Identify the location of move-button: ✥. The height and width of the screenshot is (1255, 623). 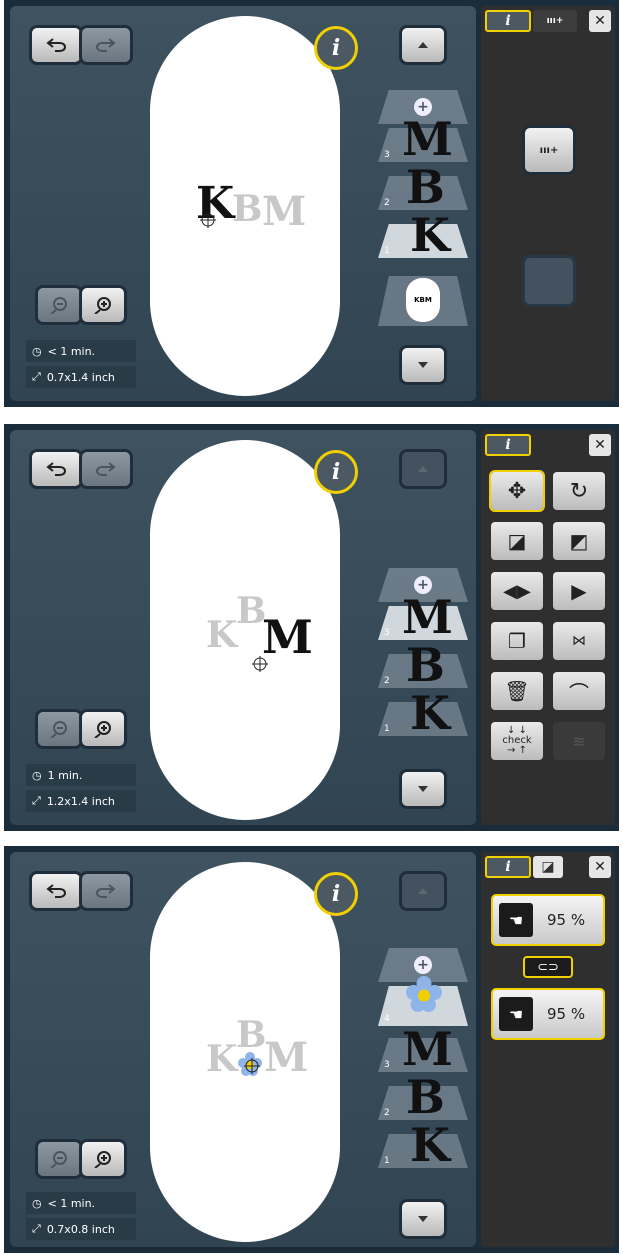
(517, 491).